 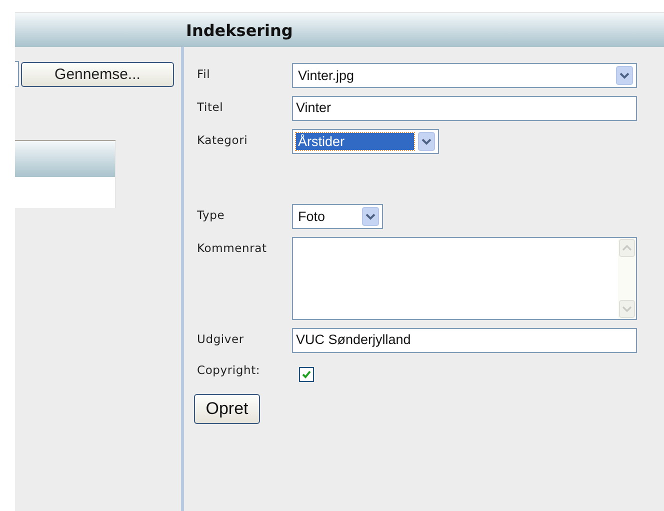 What do you see at coordinates (464, 75) in the screenshot?
I see `dropdown: Vinter.jpg` at bounding box center [464, 75].